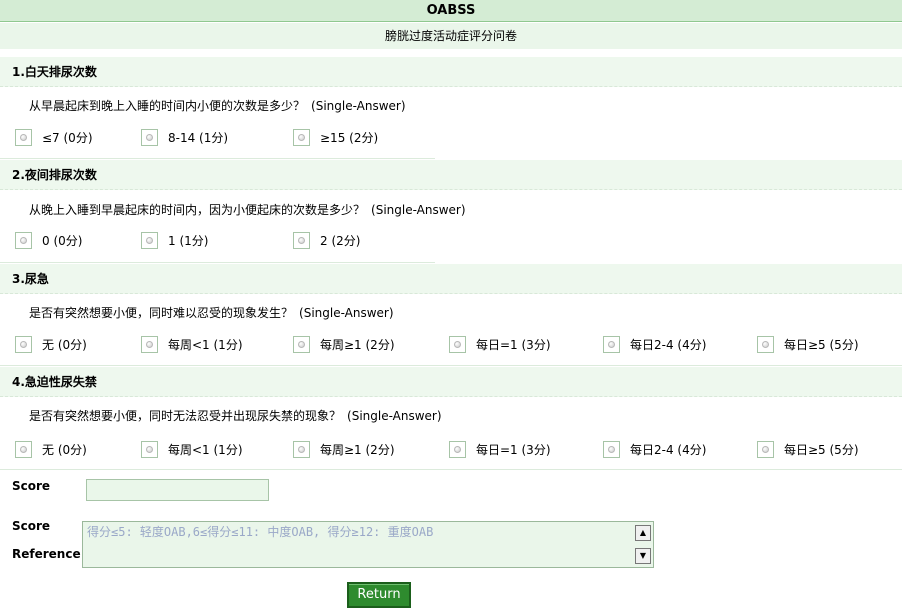 The width and height of the screenshot is (902, 613). I want to click on q2-option-3: 2 (2分), so click(326, 240).